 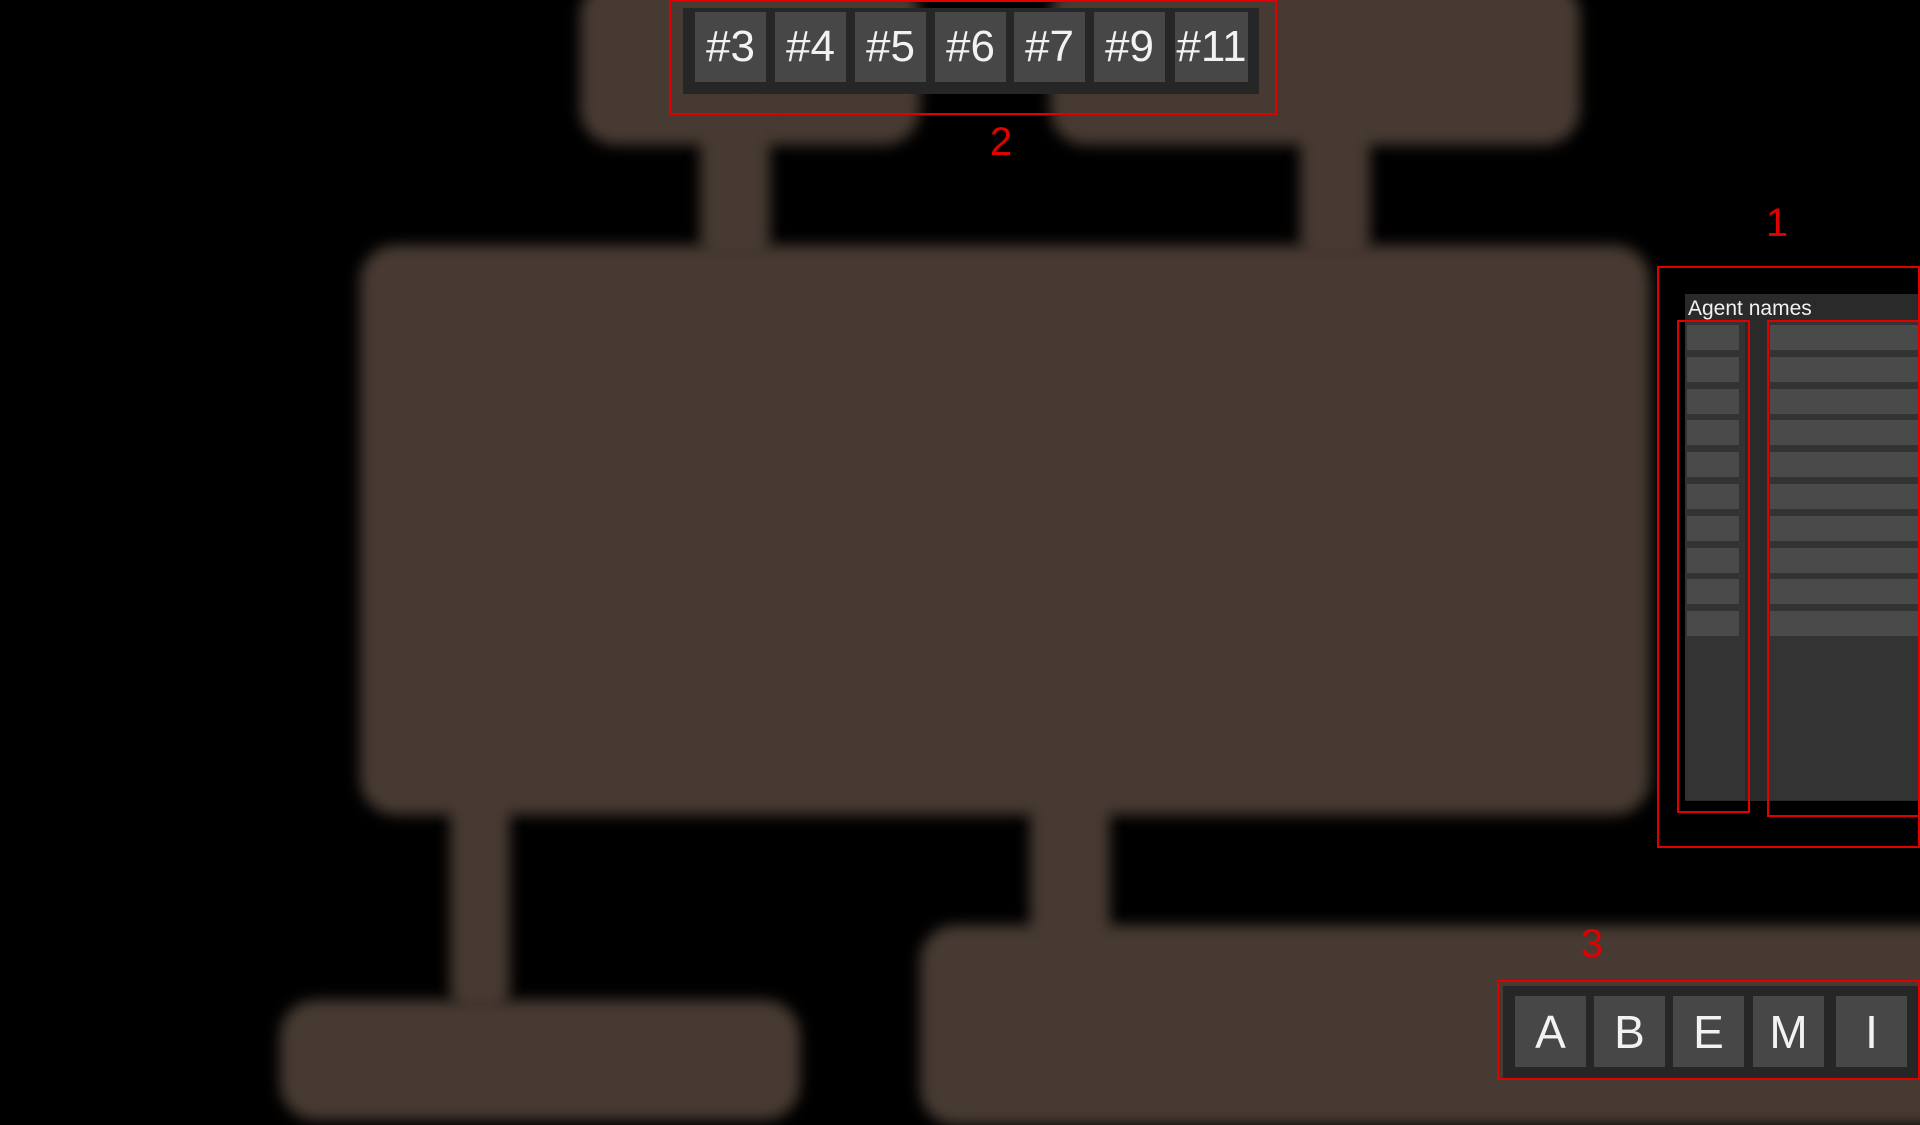 I want to click on map-room, so click(x=540, y=1060).